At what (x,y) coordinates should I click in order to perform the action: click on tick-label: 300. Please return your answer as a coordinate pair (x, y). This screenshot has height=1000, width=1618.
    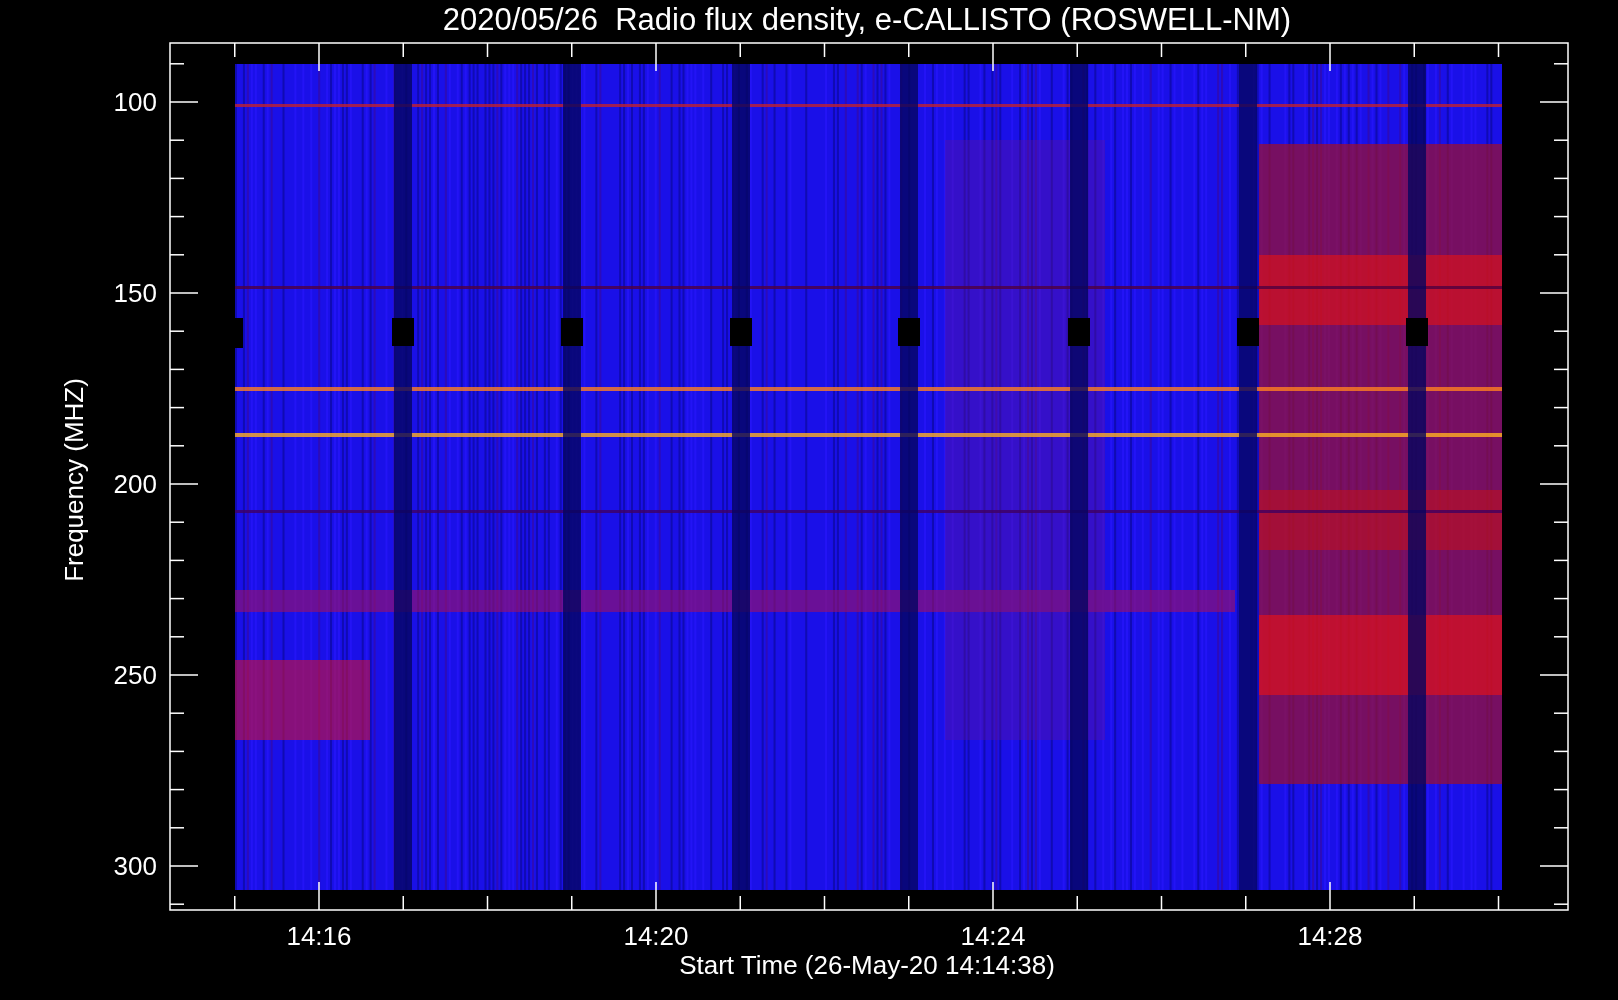
    Looking at the image, I should click on (135, 866).